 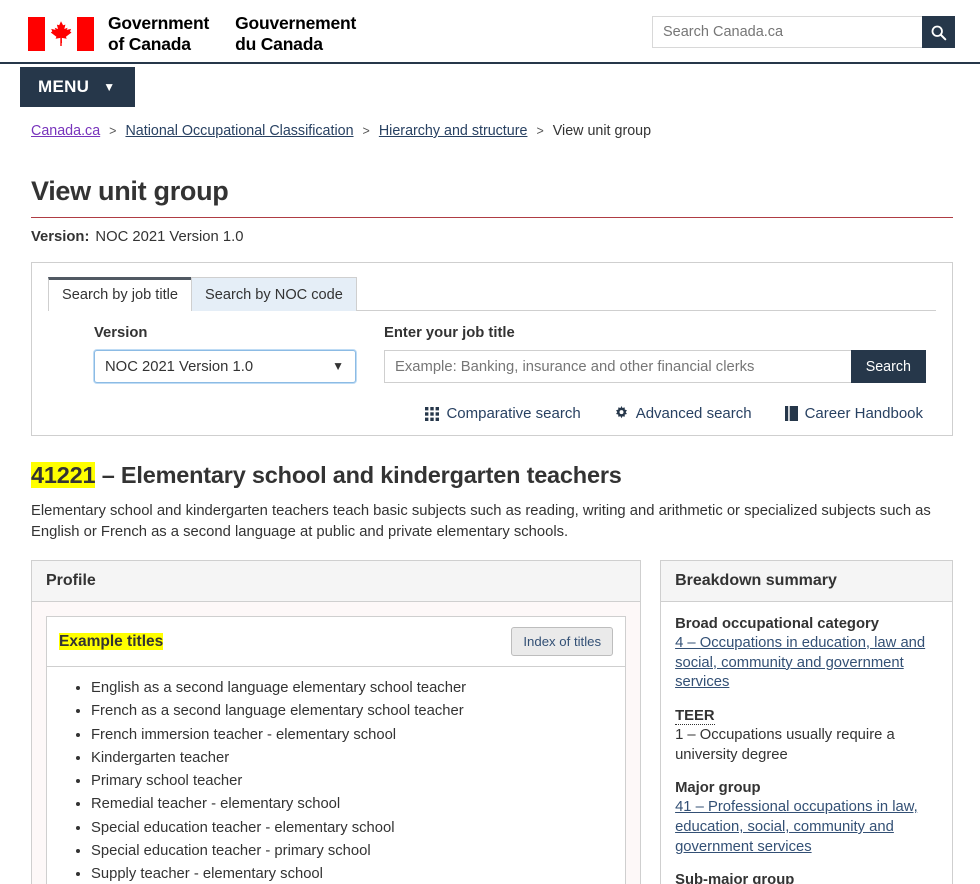 I want to click on job-title-search-button: Search, so click(x=888, y=366).